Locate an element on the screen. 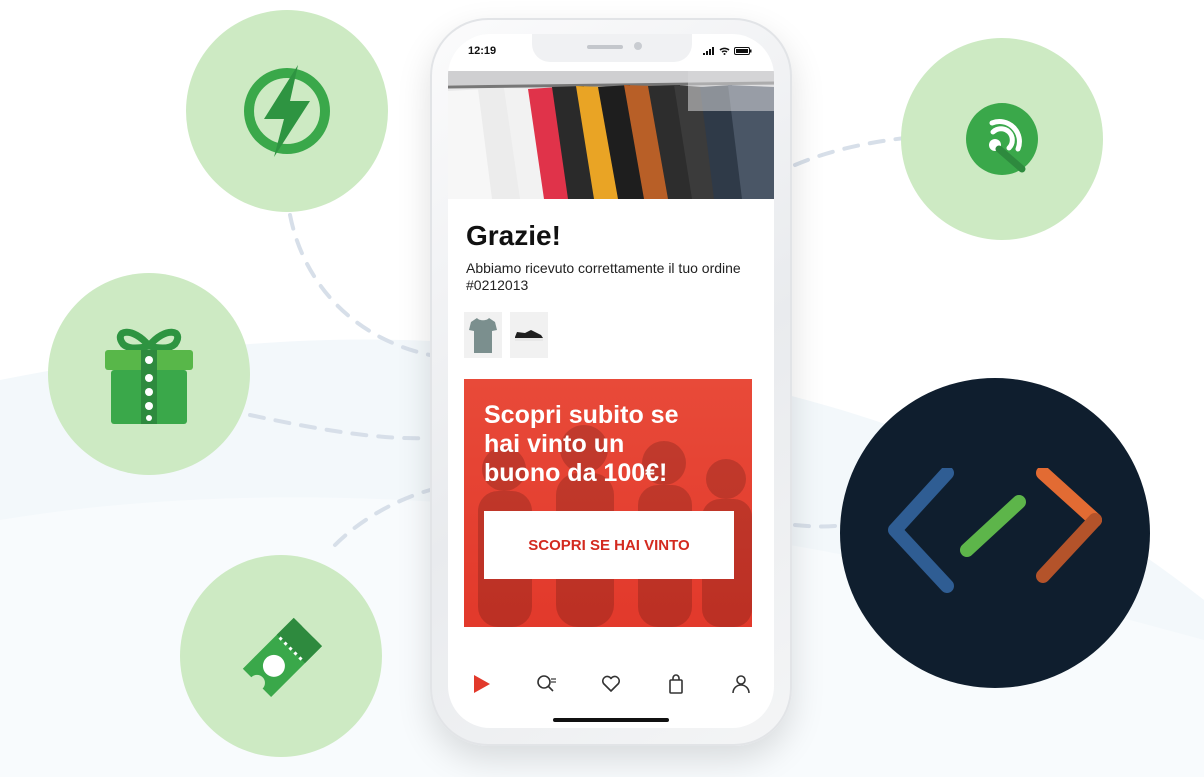 This screenshot has width=1204, height=777. tab-bar is located at coordinates (611, 684).